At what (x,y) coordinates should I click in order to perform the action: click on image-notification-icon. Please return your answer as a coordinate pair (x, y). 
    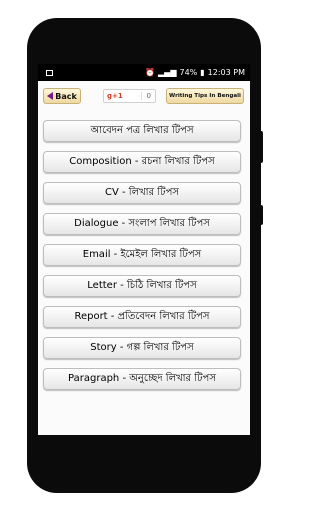
    Looking at the image, I should click on (49, 72).